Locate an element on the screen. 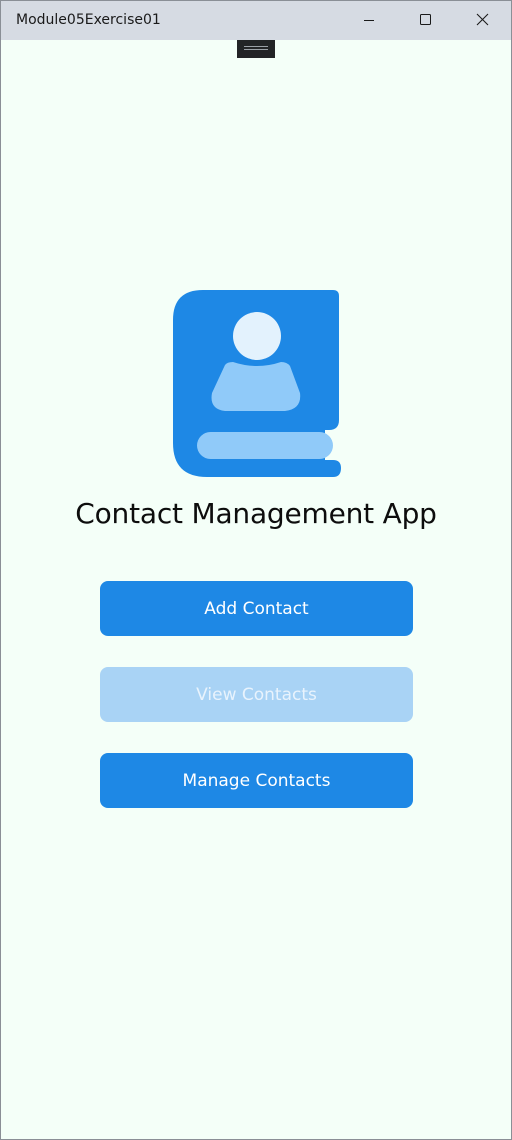 This screenshot has width=512, height=1140. close-button is located at coordinates (481, 20).